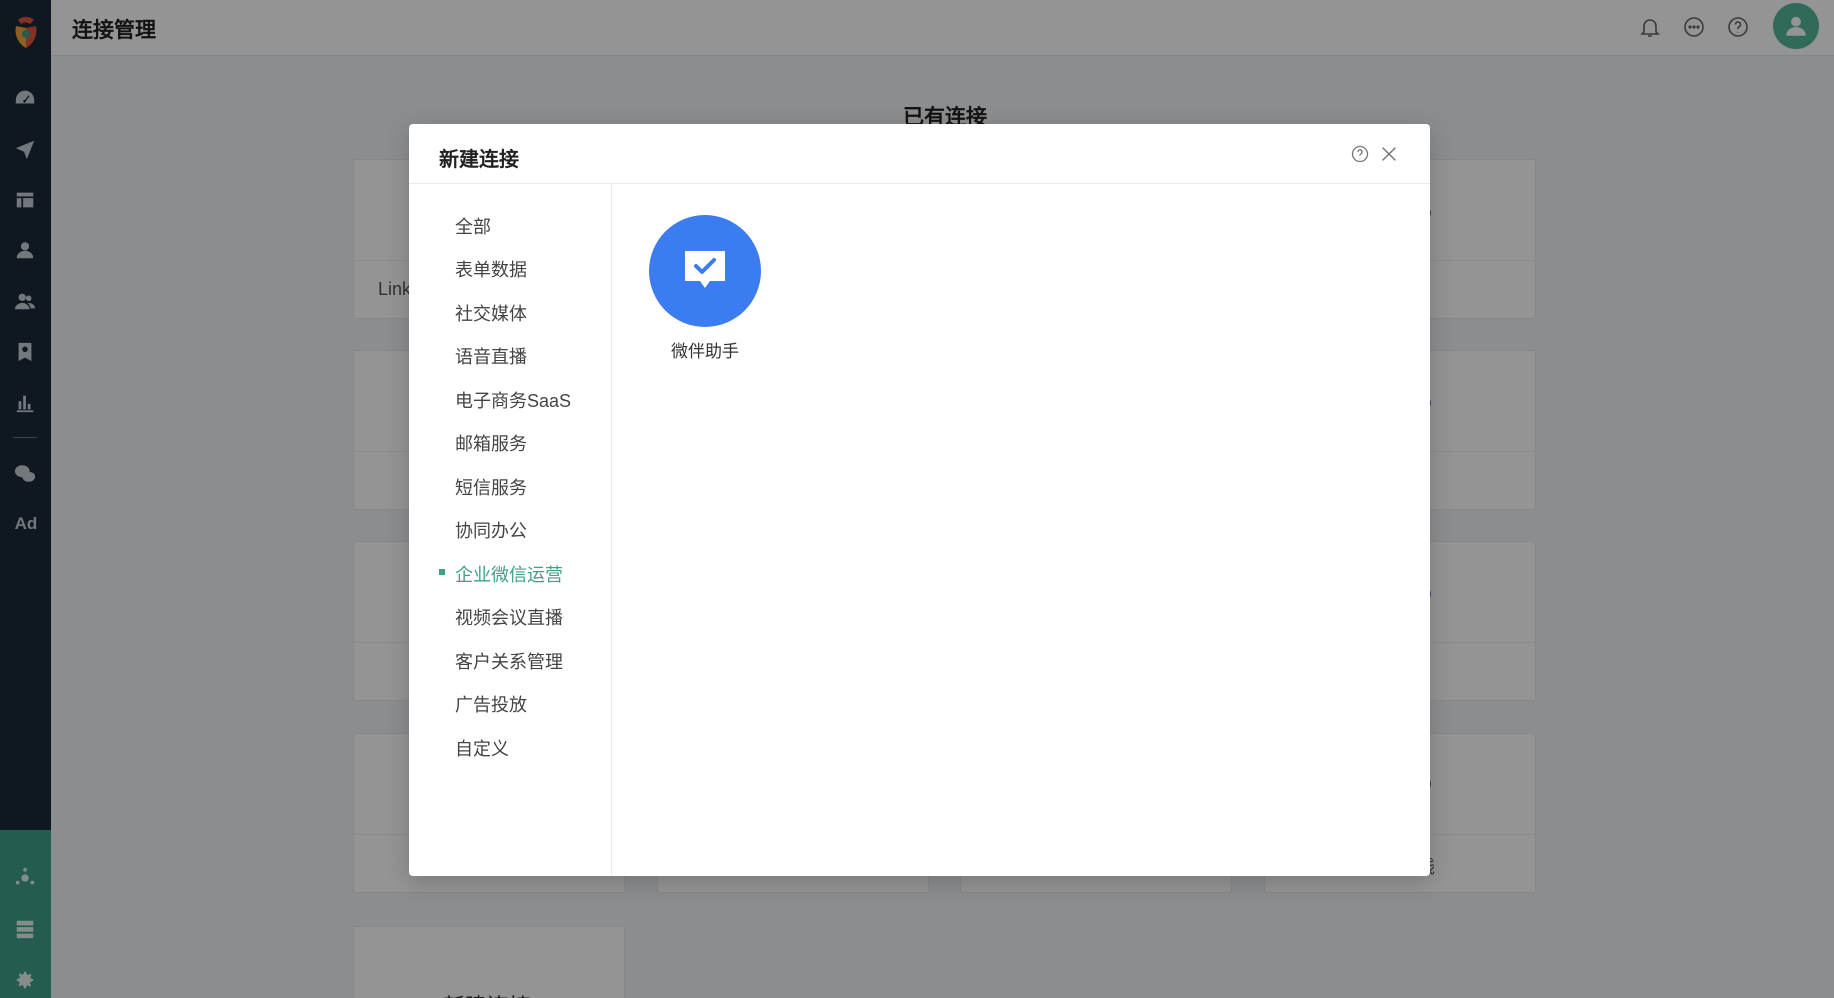 The height and width of the screenshot is (998, 1834). Describe the element at coordinates (705, 271) in the screenshot. I see `chat-check-icon` at that location.